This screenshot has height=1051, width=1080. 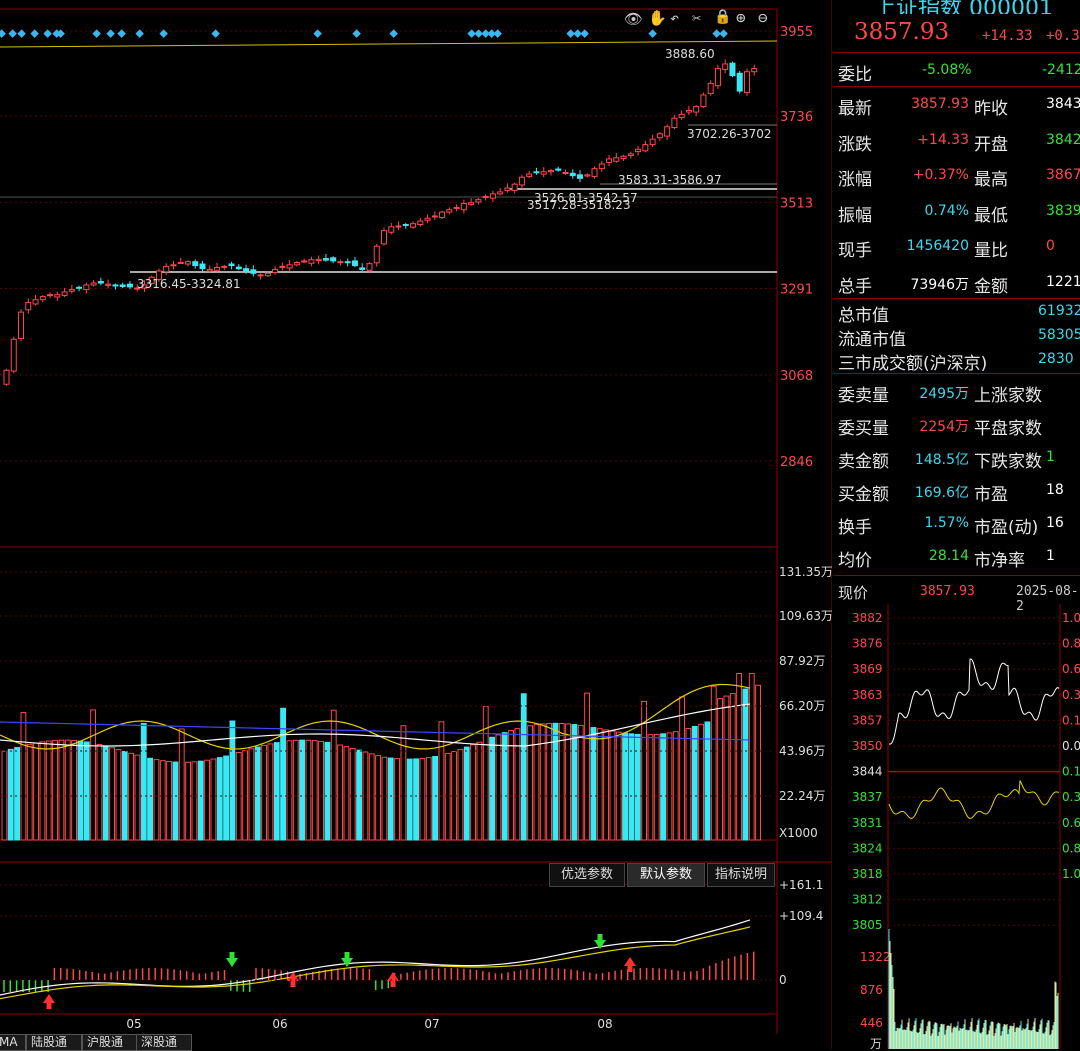 What do you see at coordinates (943, 139) in the screenshot?
I see `quote-value: +14.33` at bounding box center [943, 139].